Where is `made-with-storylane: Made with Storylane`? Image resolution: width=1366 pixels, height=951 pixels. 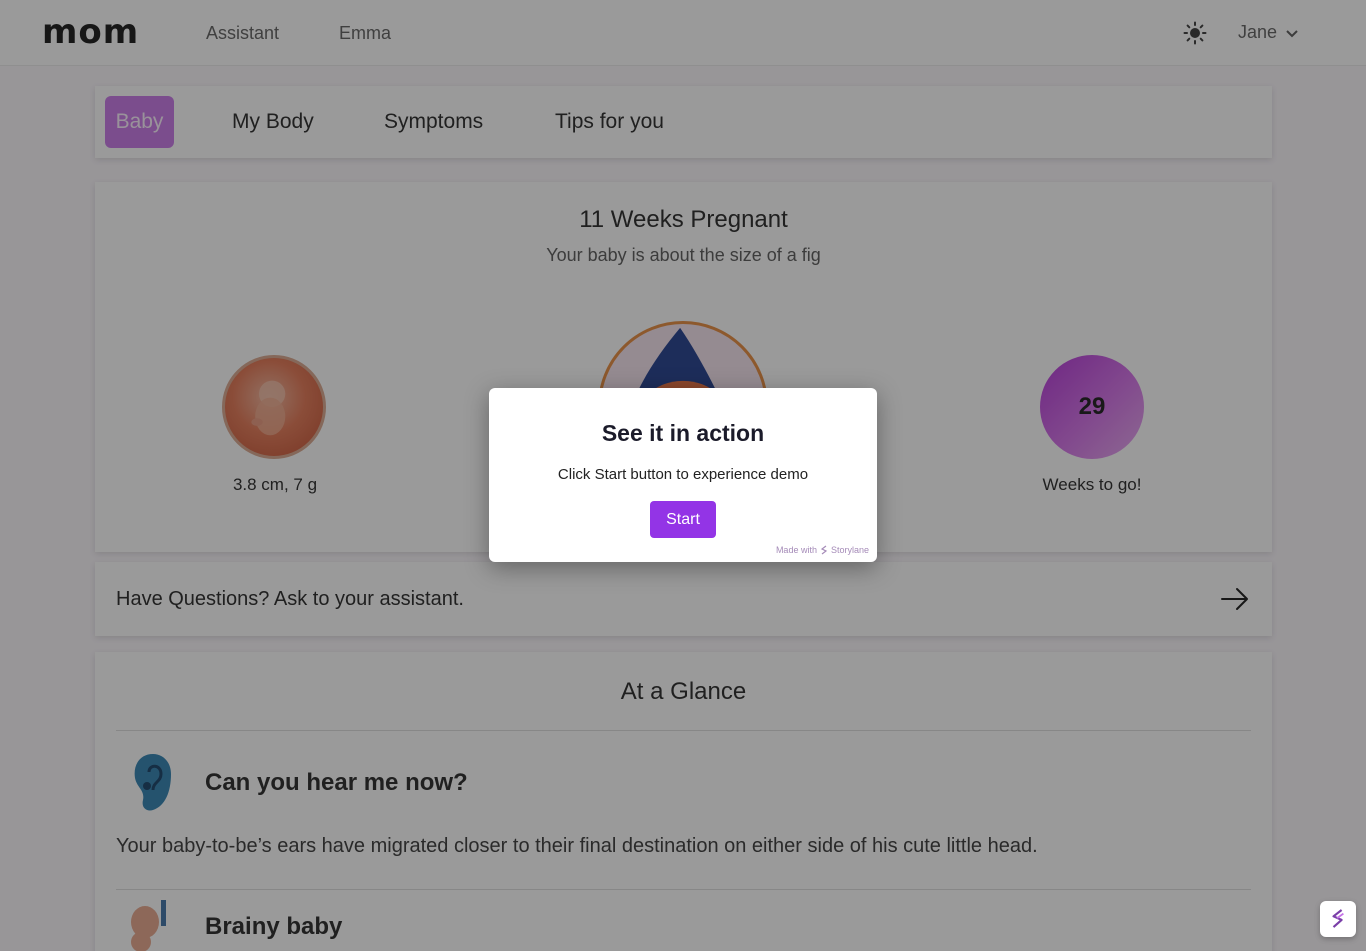 made-with-storylane: Made with Storylane is located at coordinates (822, 550).